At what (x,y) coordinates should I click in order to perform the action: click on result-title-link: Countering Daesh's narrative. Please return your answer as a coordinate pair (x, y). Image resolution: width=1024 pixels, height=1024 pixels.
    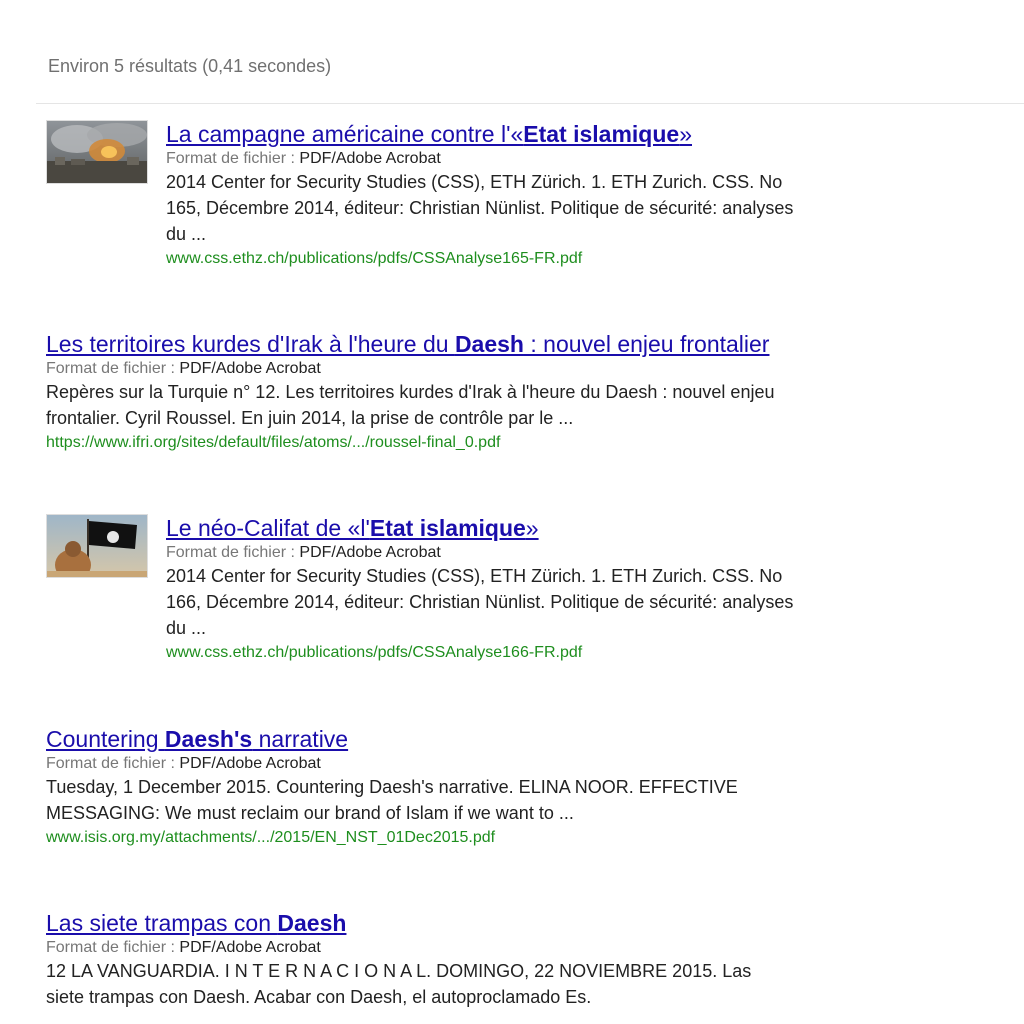
    Looking at the image, I should click on (197, 739).